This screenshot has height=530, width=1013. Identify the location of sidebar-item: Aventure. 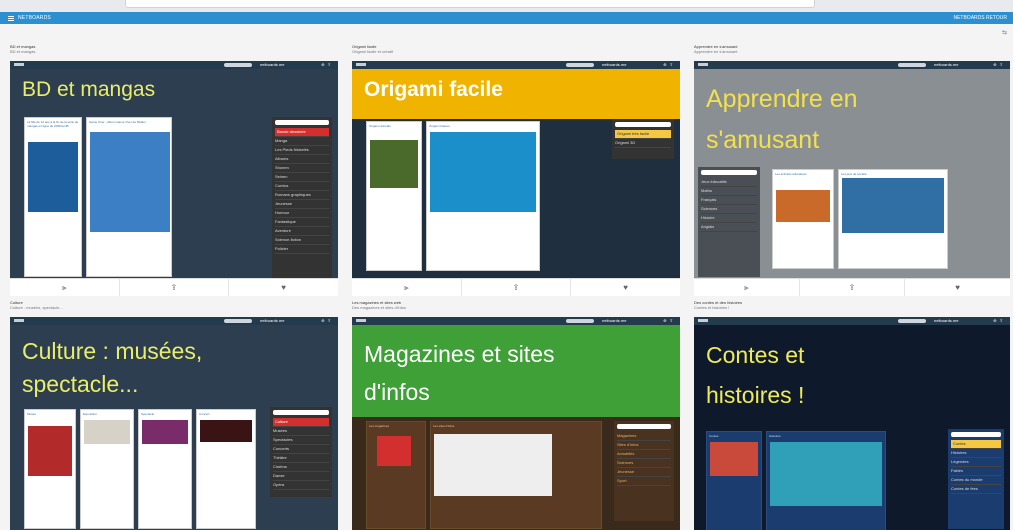
(302, 231).